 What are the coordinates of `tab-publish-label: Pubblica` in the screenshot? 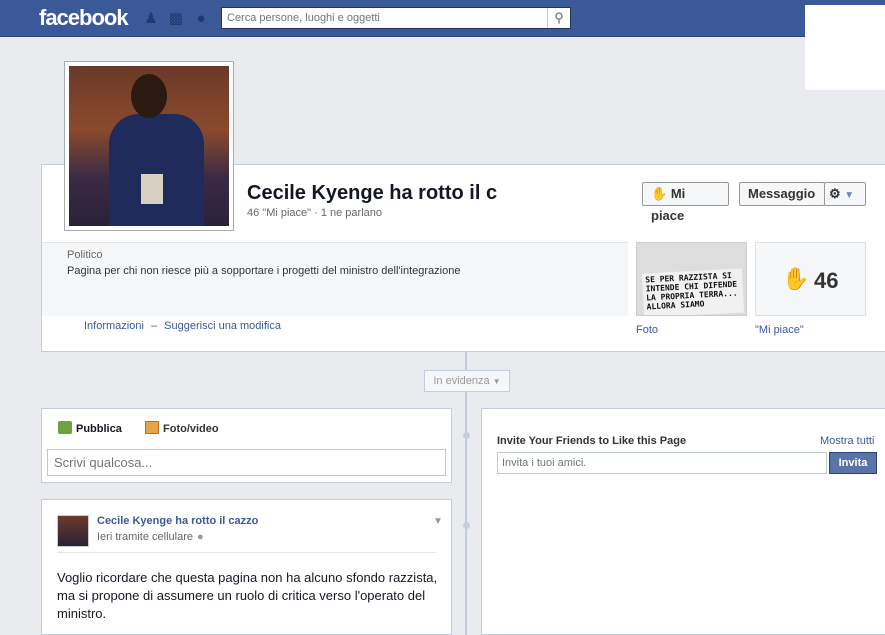 It's located at (99, 429).